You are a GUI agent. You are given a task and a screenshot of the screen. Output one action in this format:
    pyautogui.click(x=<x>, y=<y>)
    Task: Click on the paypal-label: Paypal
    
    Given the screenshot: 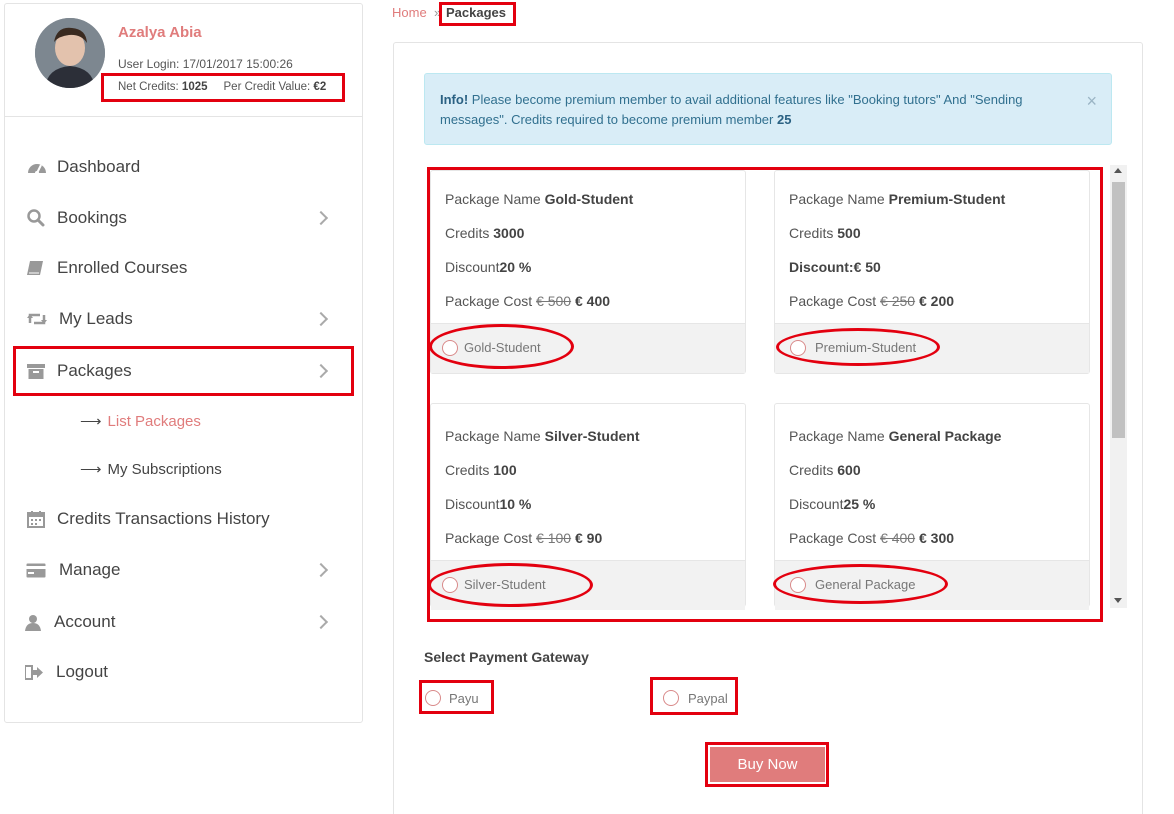 What is the action you would take?
    pyautogui.click(x=708, y=698)
    